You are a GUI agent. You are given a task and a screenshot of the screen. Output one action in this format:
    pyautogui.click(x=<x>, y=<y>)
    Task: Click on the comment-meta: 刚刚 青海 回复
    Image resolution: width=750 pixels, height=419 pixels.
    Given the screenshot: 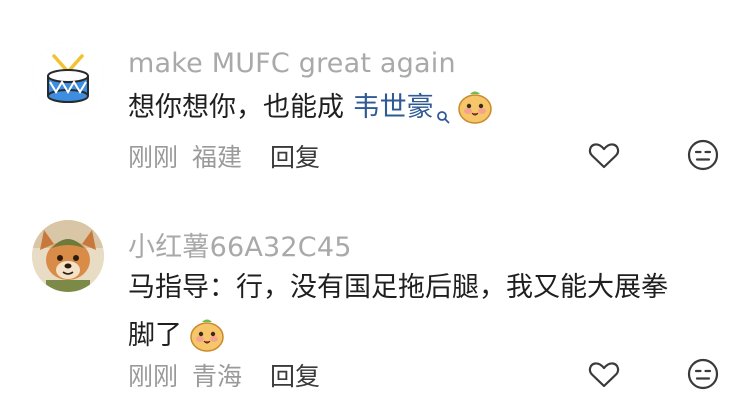 What is the action you would take?
    pyautogui.click(x=224, y=375)
    